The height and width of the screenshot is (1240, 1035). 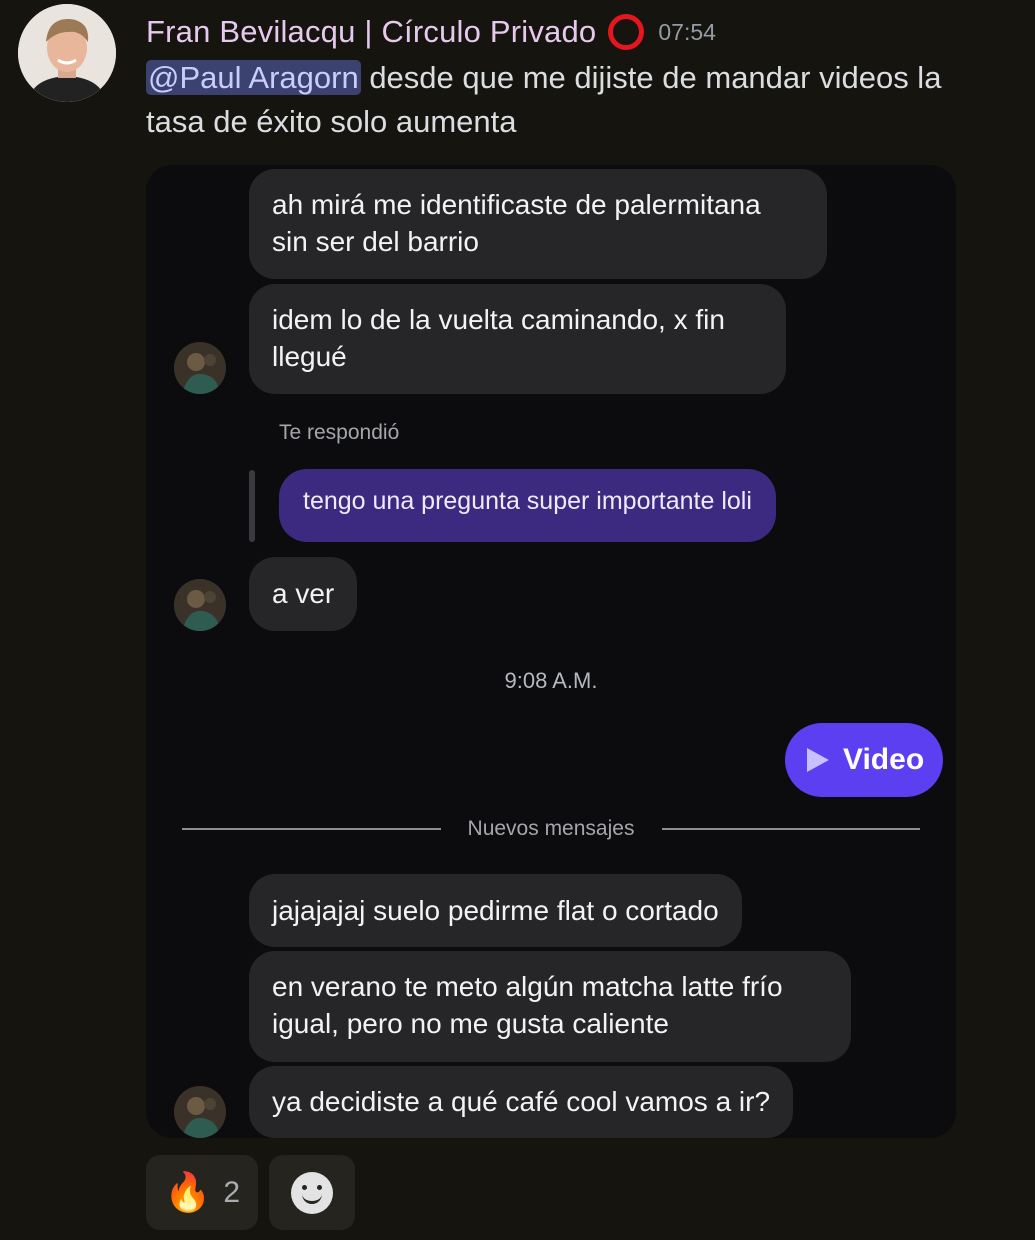 What do you see at coordinates (371, 32) in the screenshot?
I see `author-name: Fran Bevilacqu | Círculo Privado` at bounding box center [371, 32].